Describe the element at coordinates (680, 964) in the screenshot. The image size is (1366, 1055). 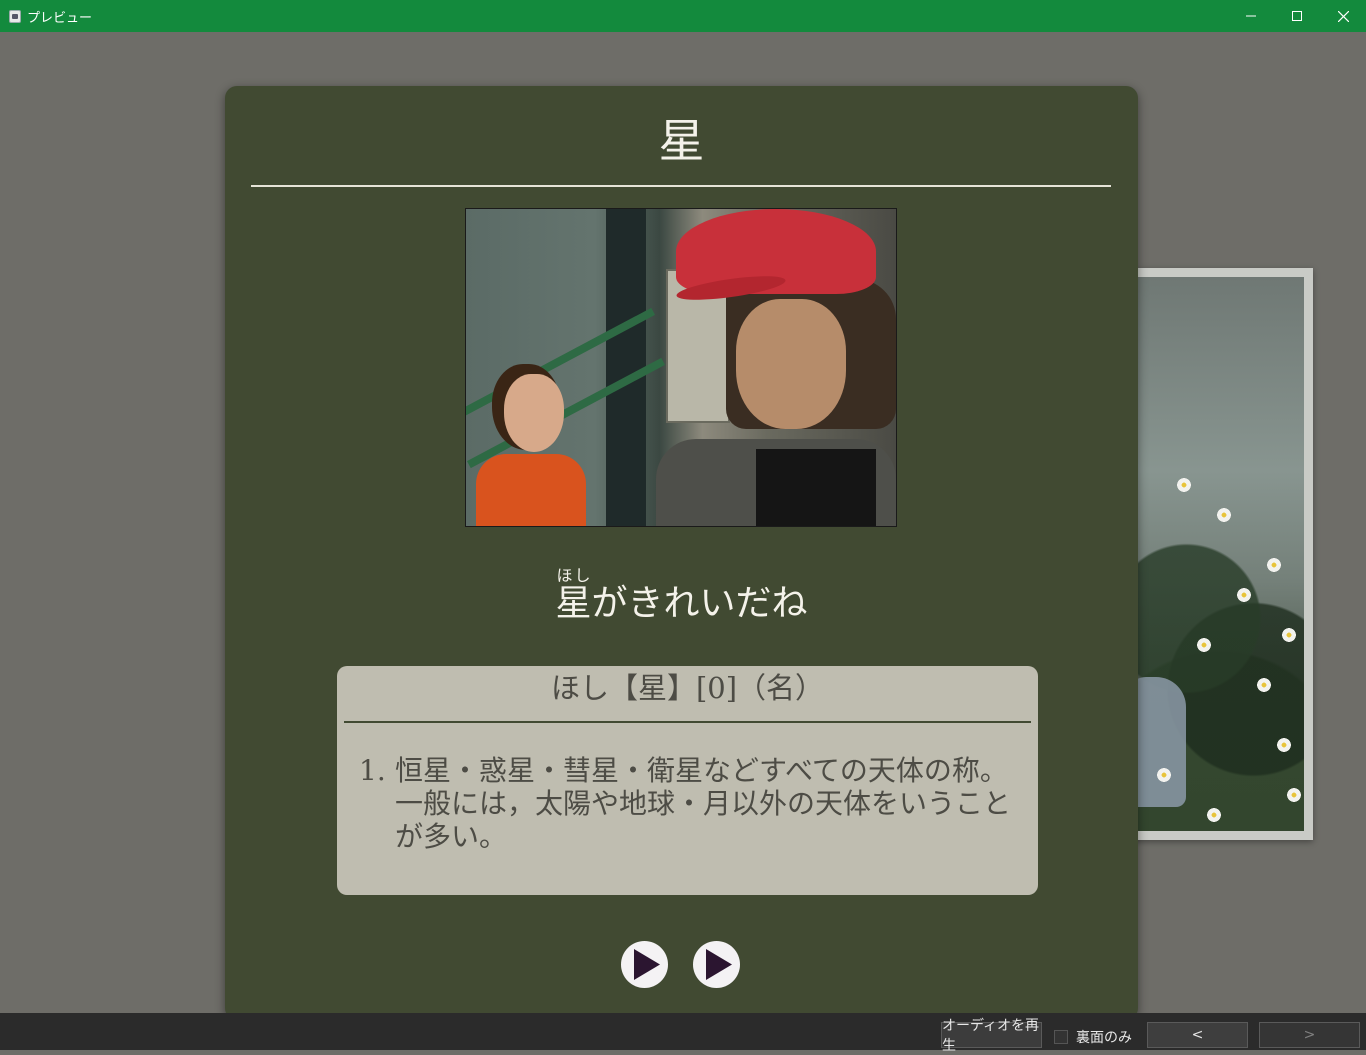
I see `audio-controls` at that location.